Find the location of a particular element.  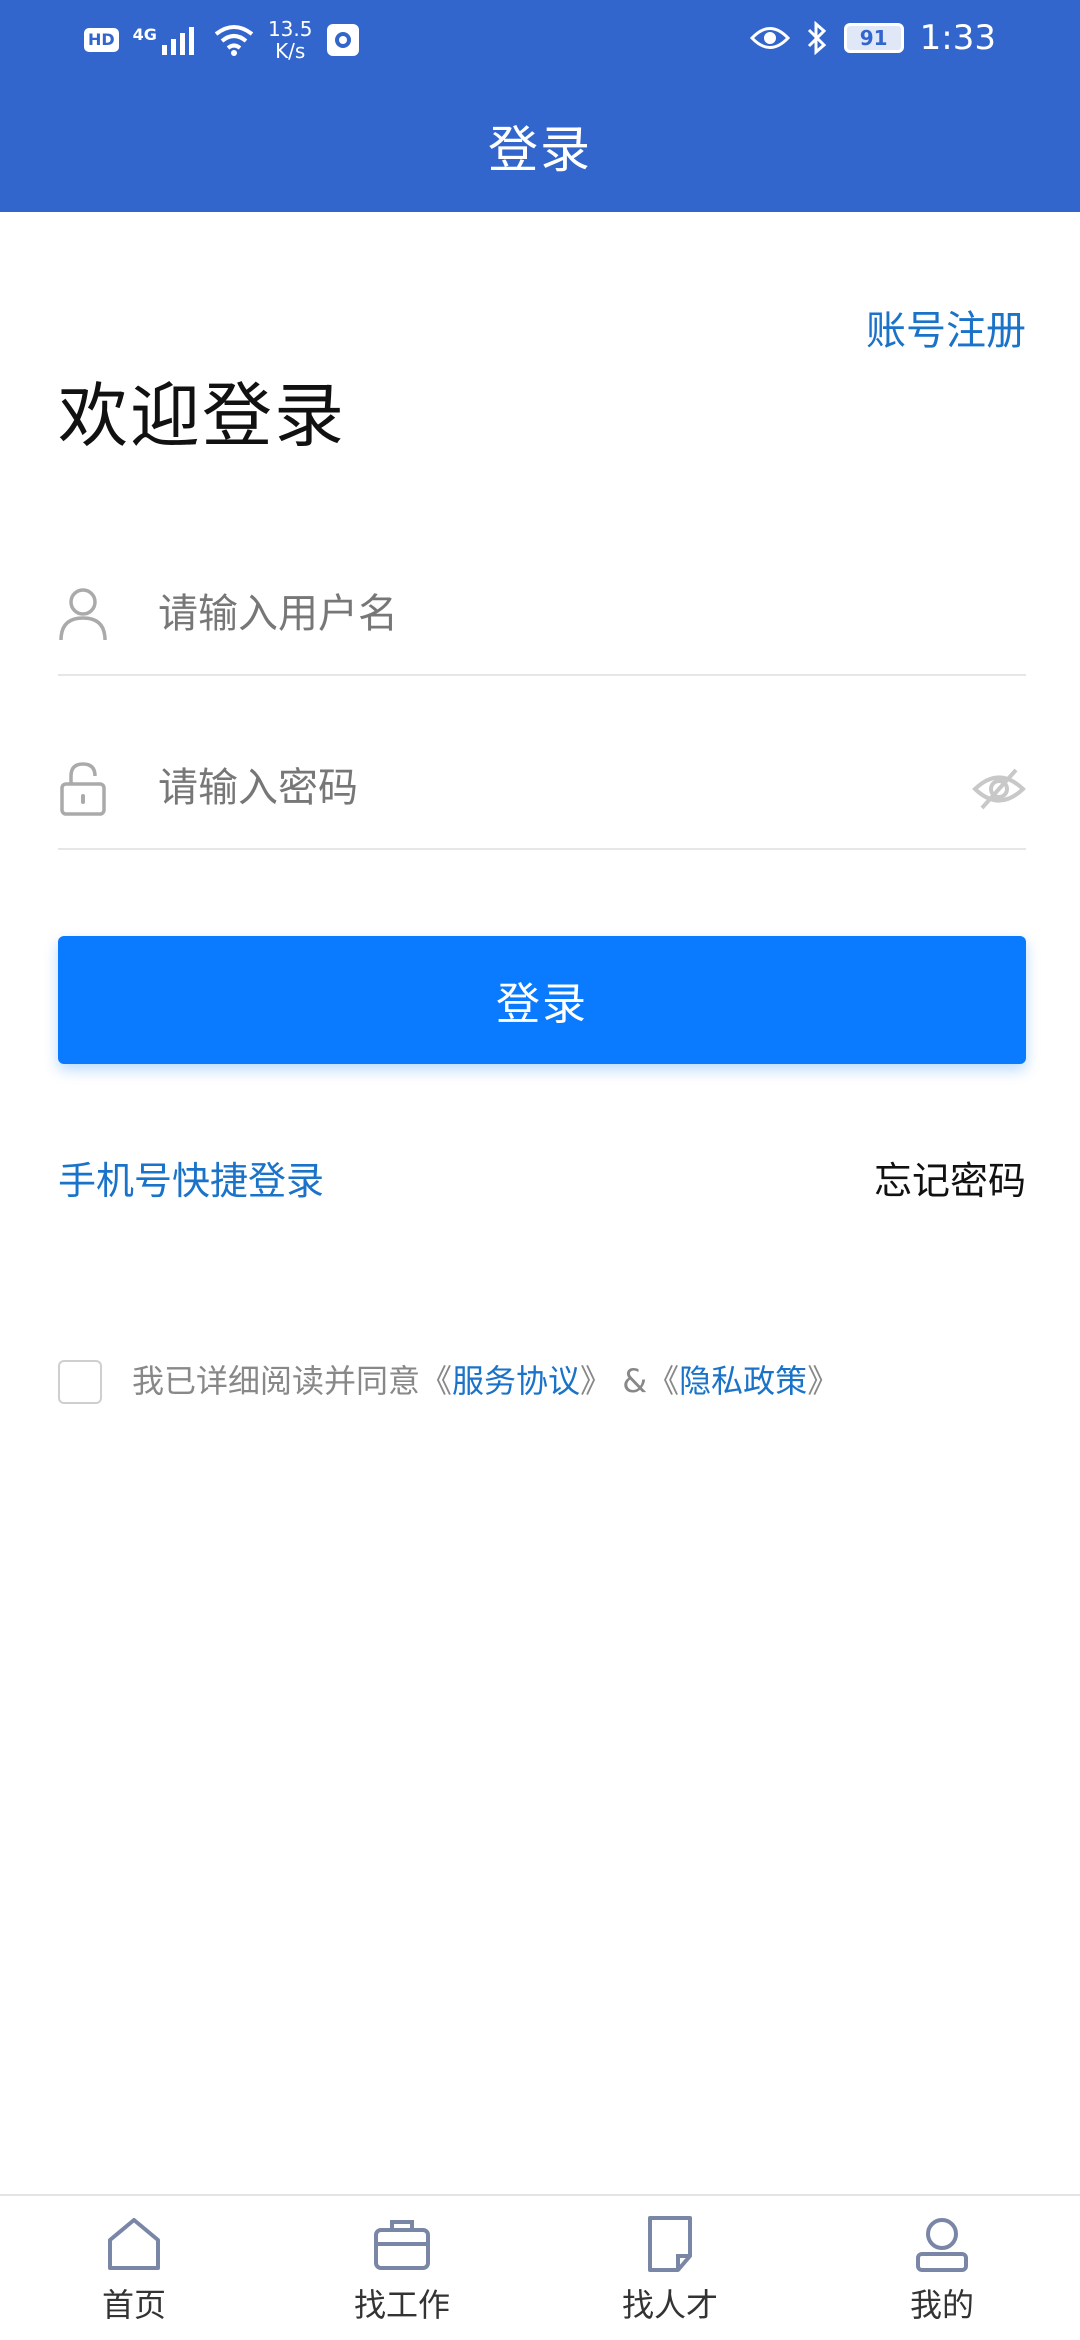

nav-label-me: 我的 is located at coordinates (941, 2305).